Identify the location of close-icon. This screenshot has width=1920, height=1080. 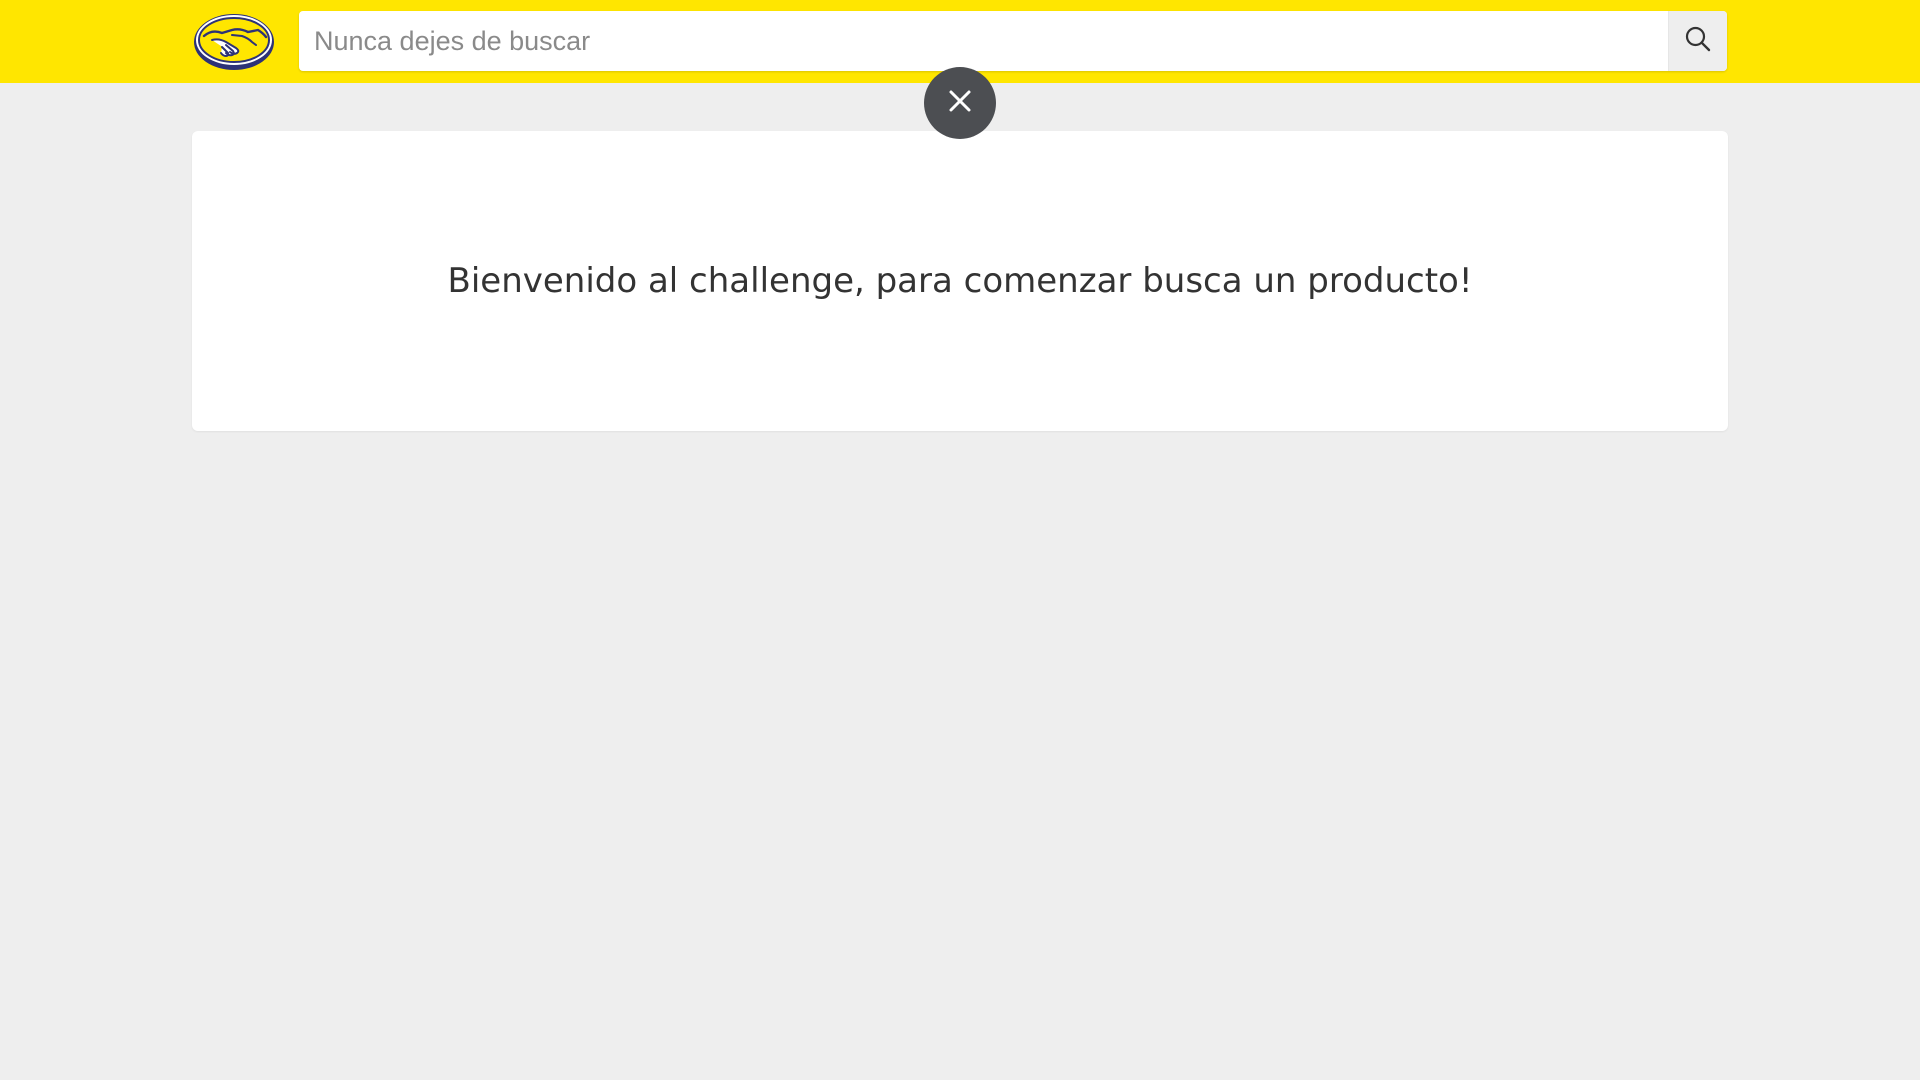
(960, 103).